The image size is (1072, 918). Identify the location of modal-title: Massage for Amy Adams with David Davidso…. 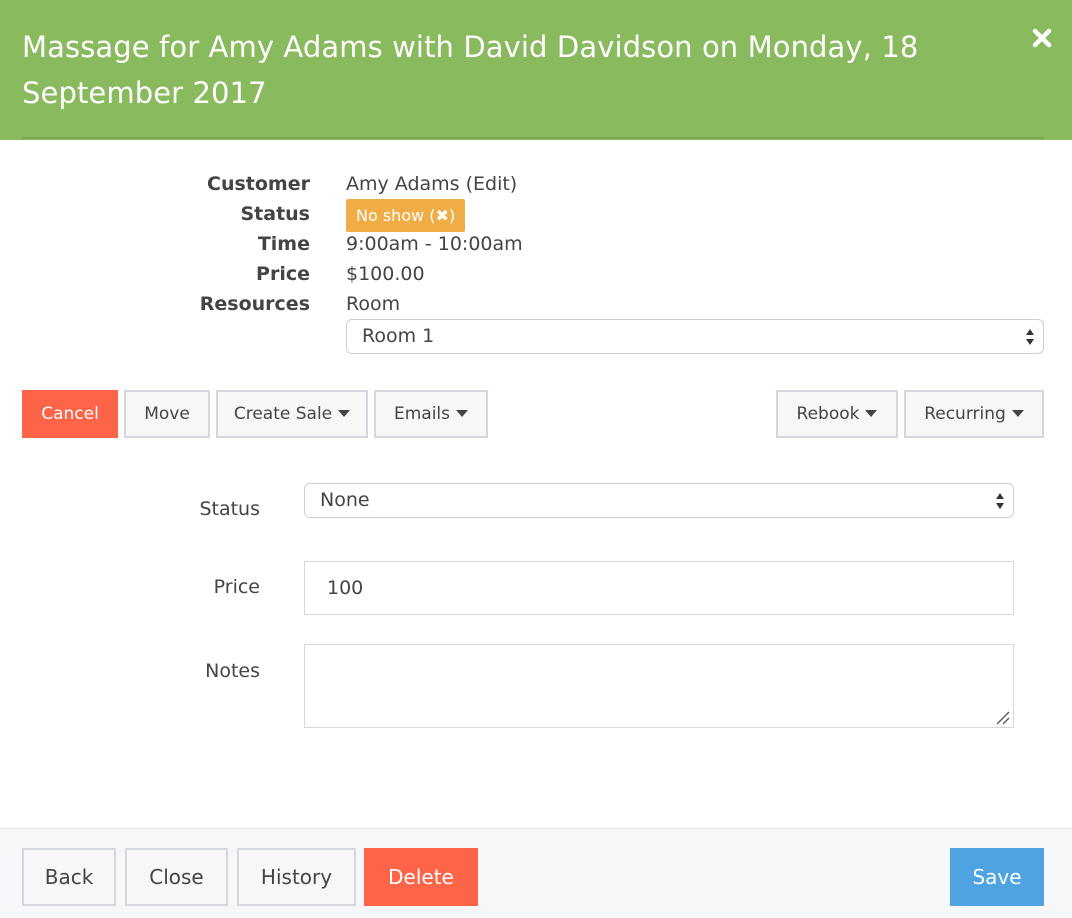
(470, 70).